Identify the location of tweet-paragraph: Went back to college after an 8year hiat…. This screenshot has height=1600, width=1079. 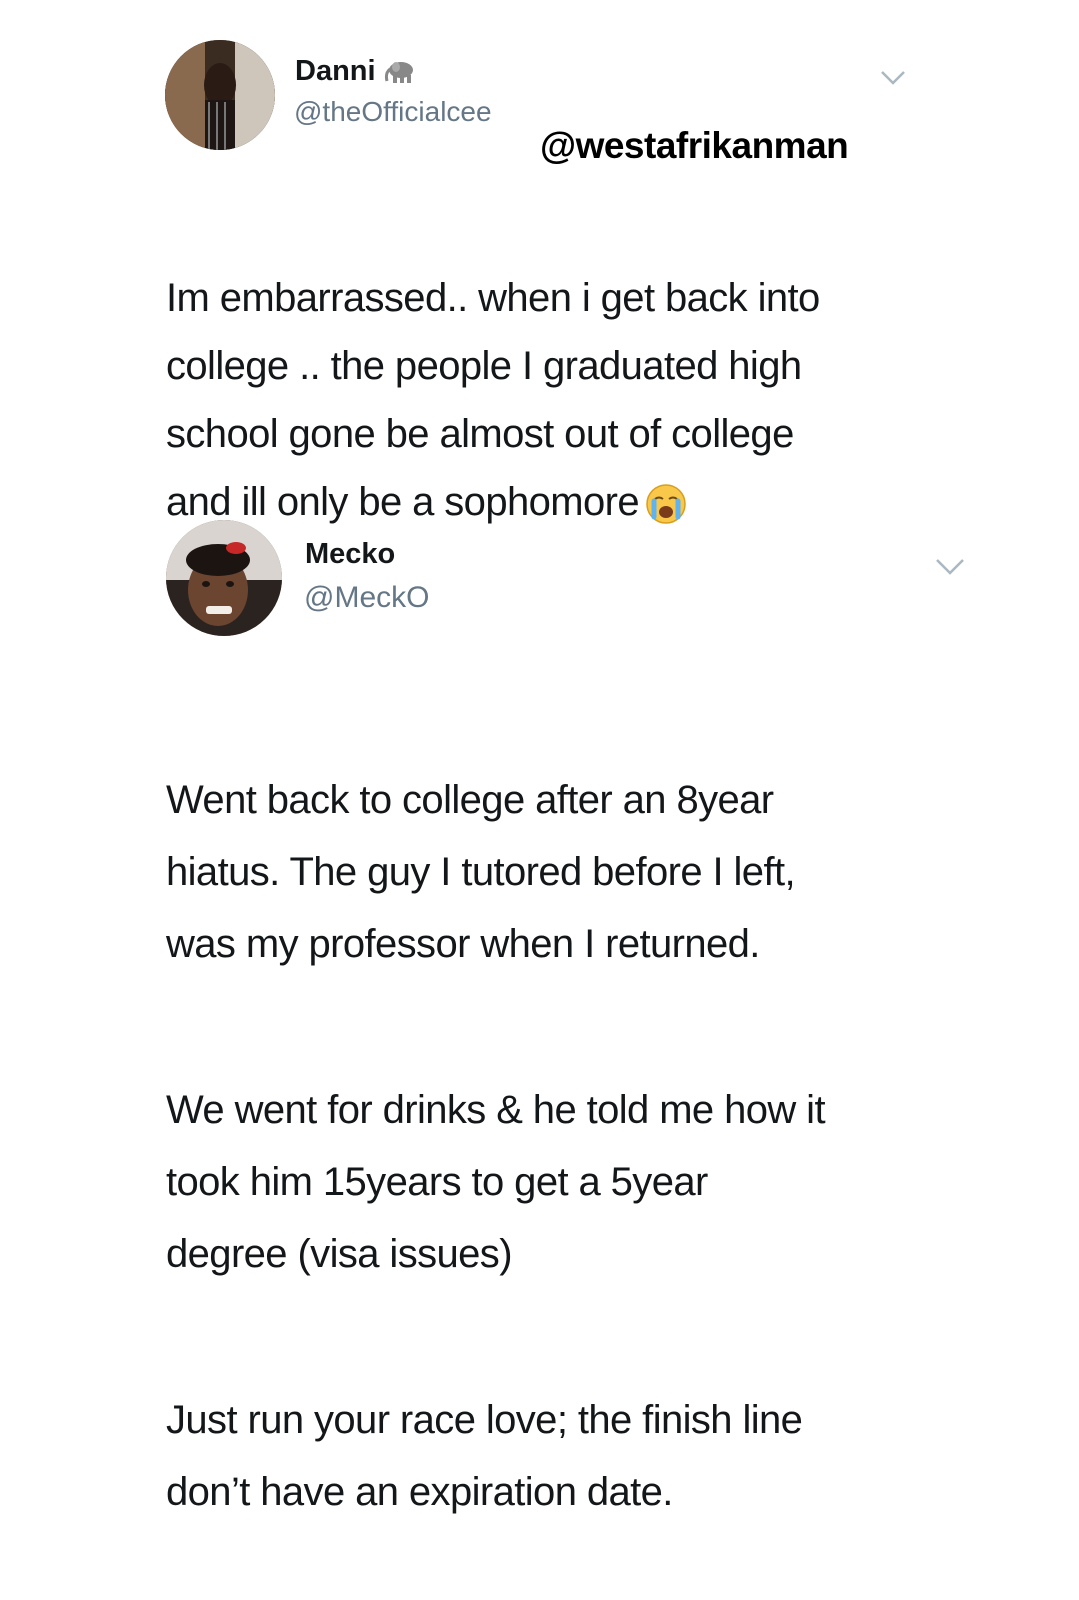
(481, 872).